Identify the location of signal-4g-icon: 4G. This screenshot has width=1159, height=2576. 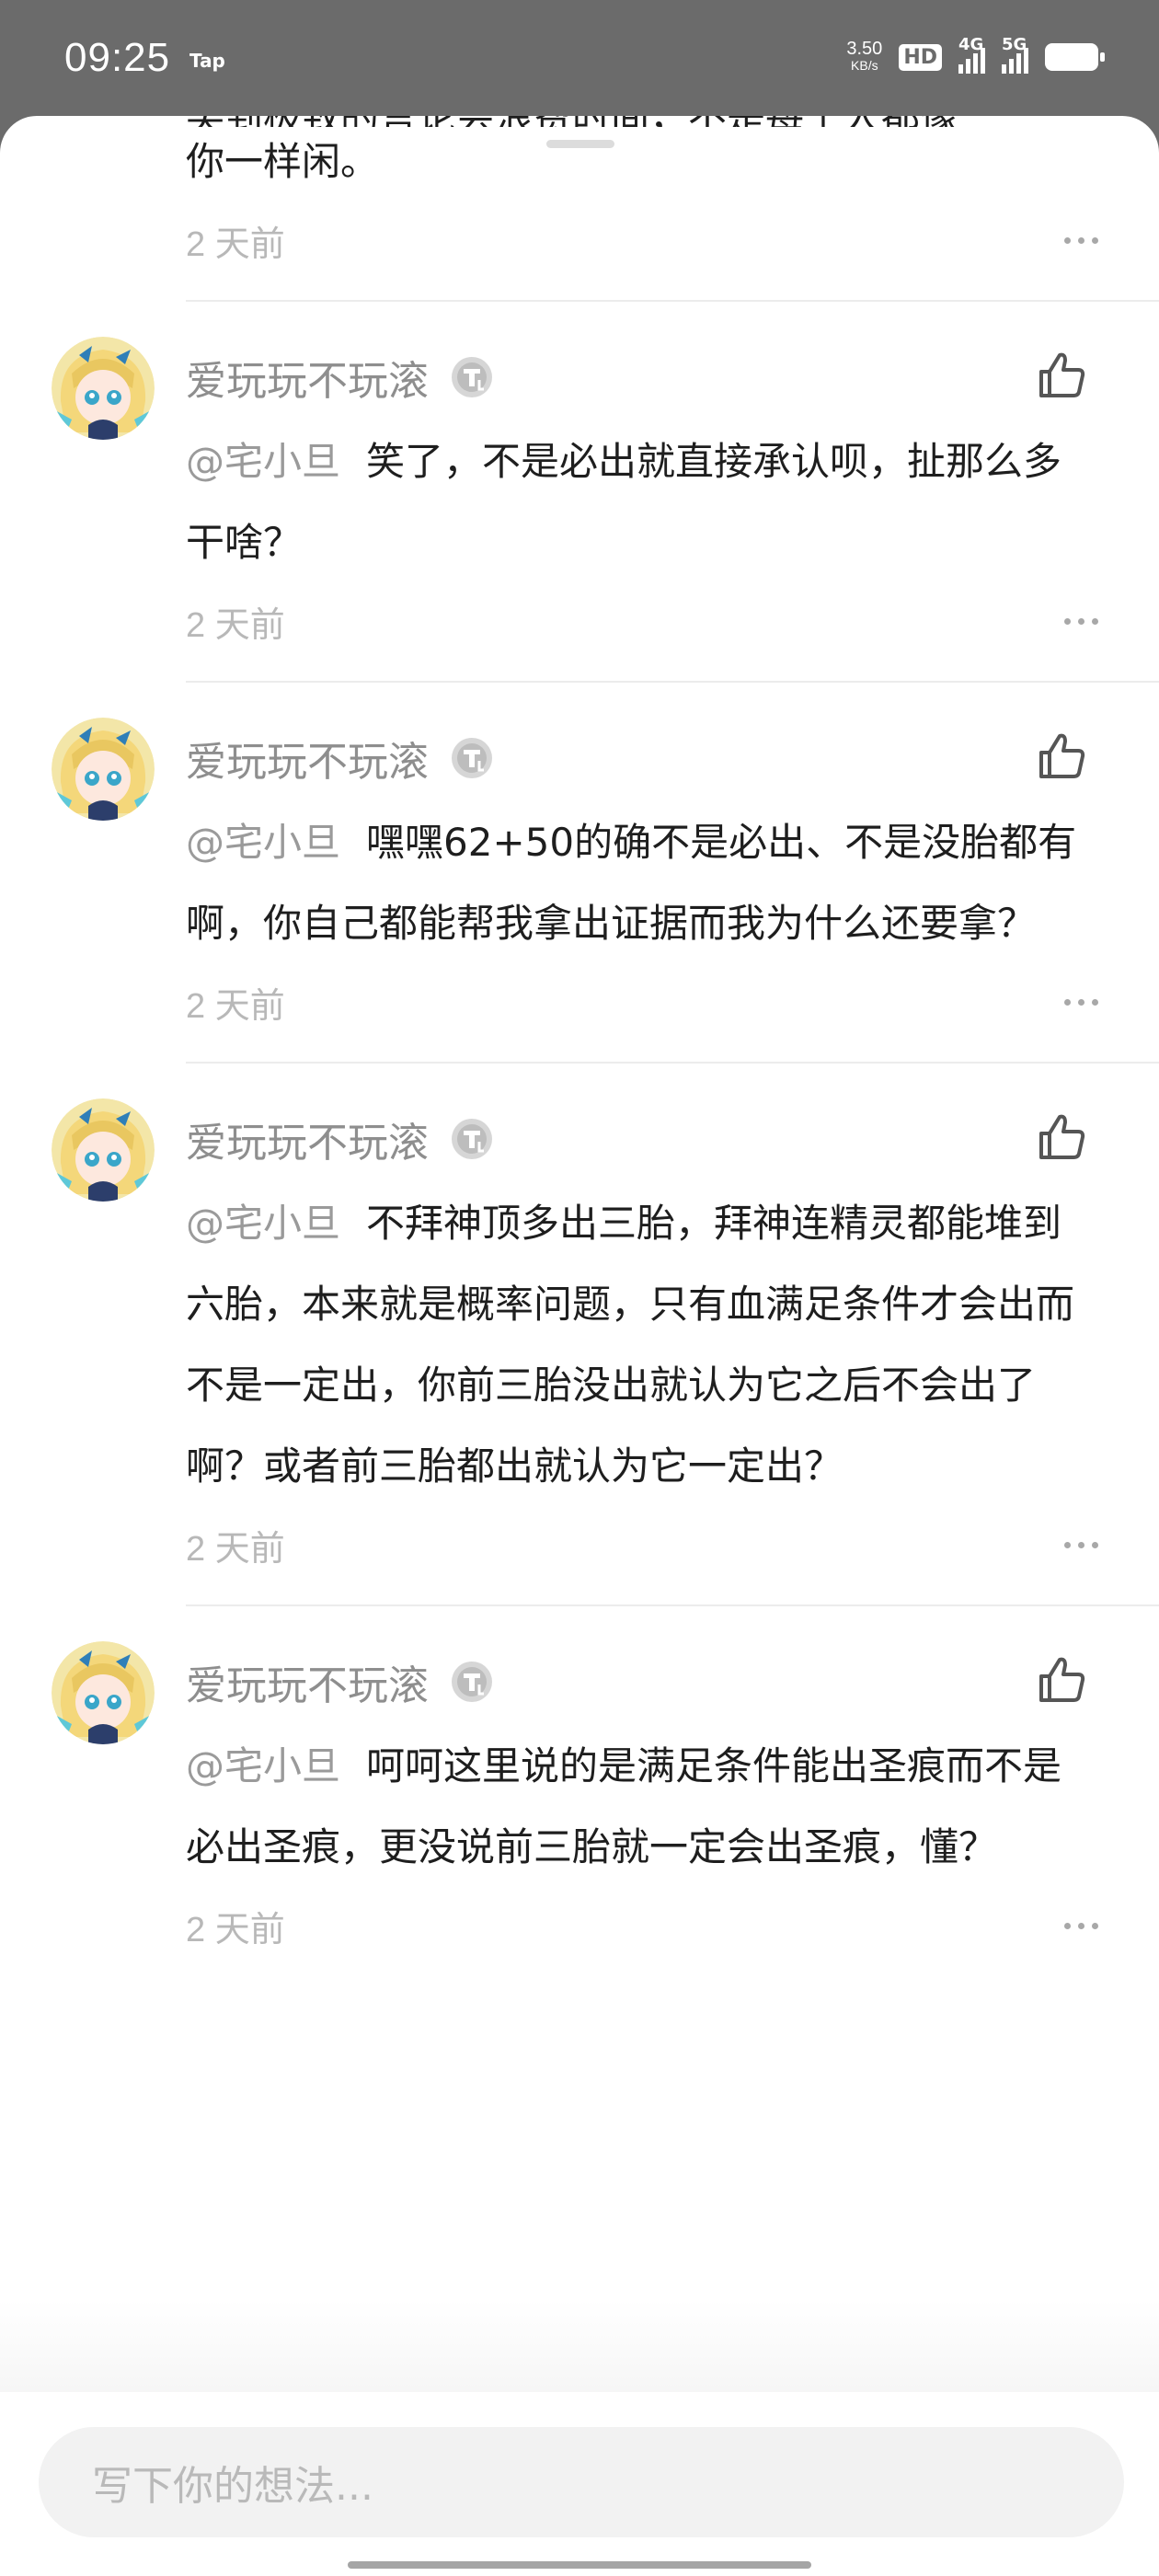
(971, 54).